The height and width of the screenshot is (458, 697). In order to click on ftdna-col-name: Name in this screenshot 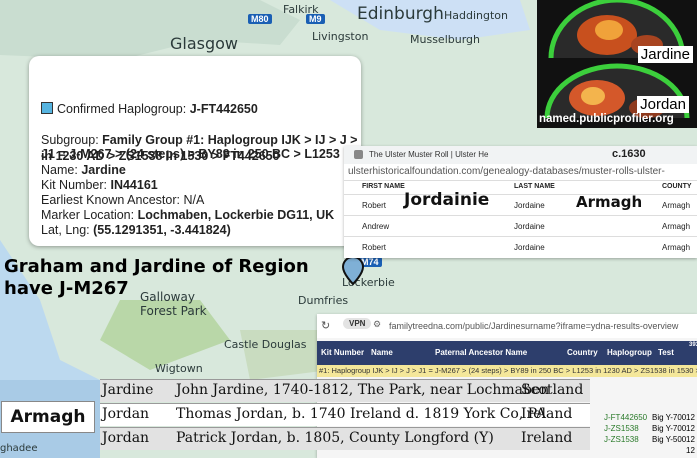, I will do `click(382, 352)`.